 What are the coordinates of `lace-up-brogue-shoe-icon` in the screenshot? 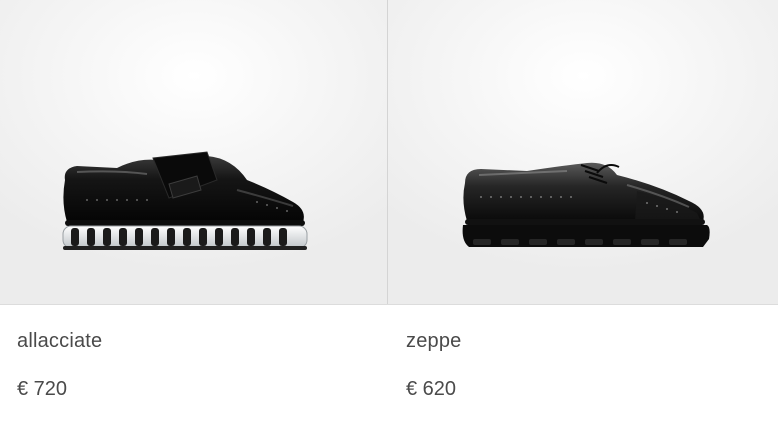 It's located at (586, 204).